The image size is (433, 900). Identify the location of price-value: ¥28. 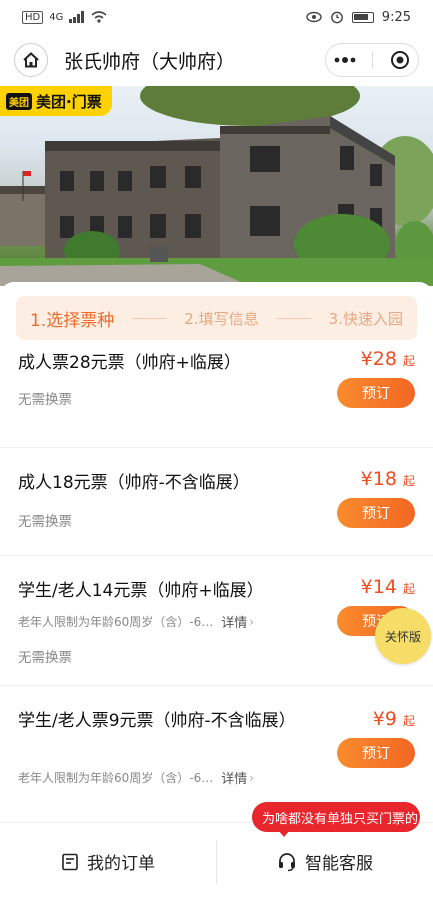
(378, 359).